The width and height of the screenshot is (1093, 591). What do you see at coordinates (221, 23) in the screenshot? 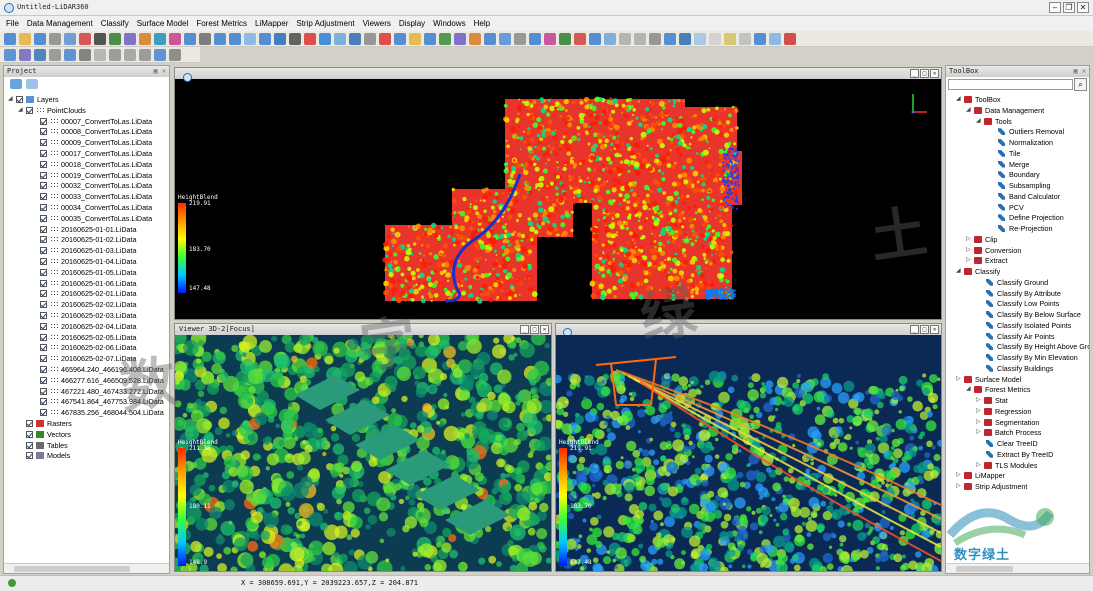
I see `menu-forest-metrics: Forest Metrics` at bounding box center [221, 23].